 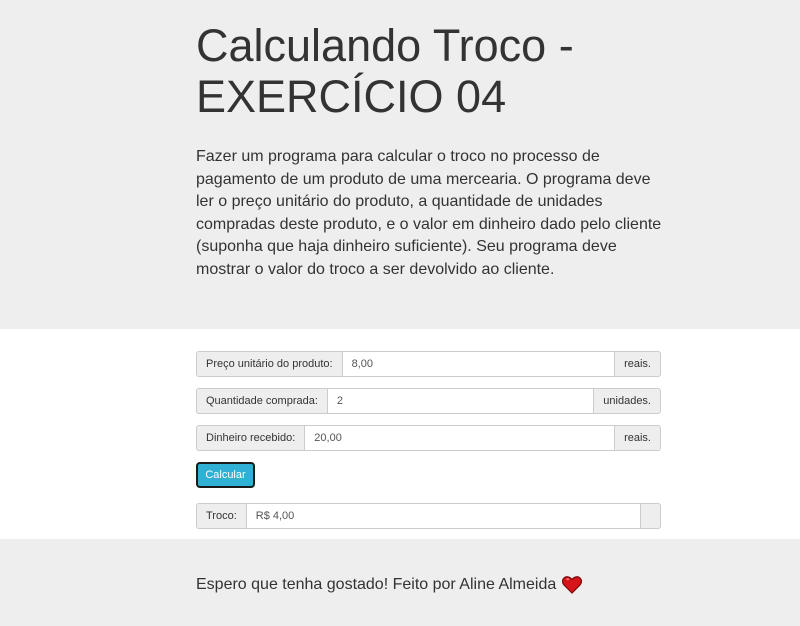 What do you see at coordinates (269, 364) in the screenshot?
I see `price-label: Preço unitário do produto:` at bounding box center [269, 364].